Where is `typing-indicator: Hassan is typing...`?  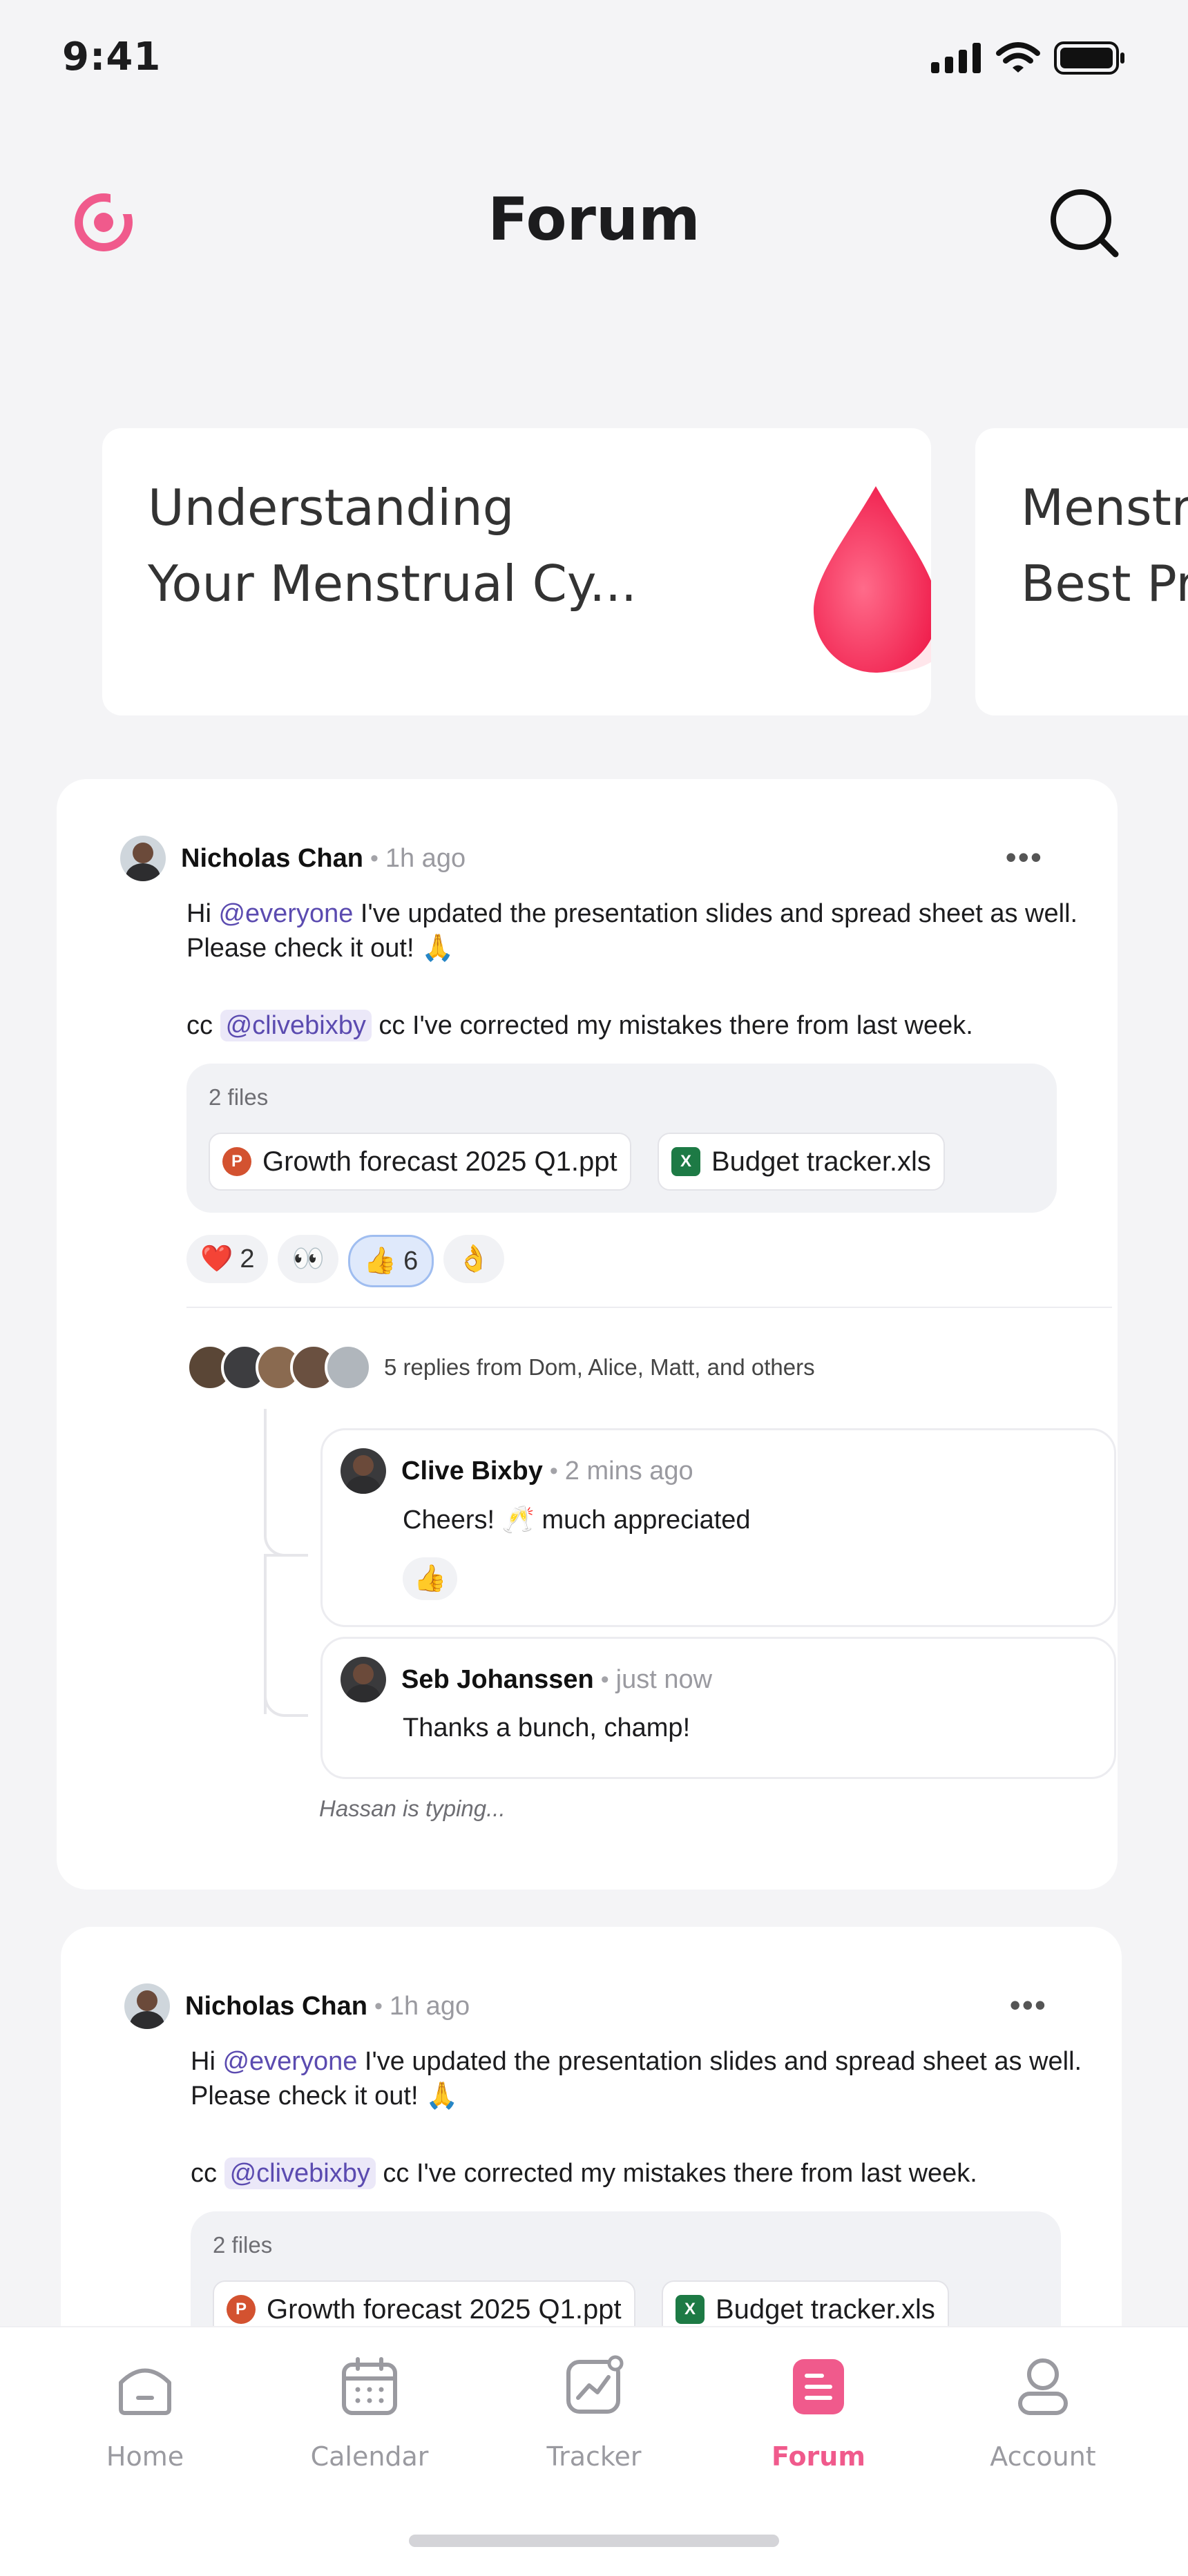
typing-indicator: Hassan is typing... is located at coordinates (413, 1808).